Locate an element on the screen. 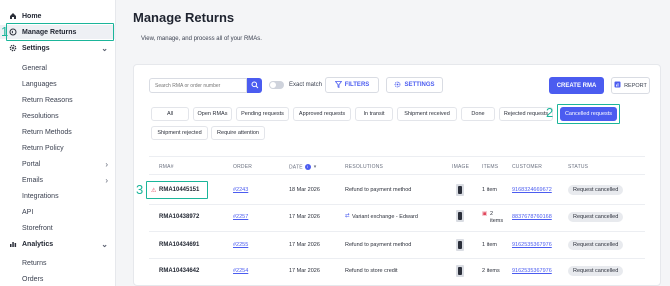  sidebar-item-label: API is located at coordinates (28, 212).